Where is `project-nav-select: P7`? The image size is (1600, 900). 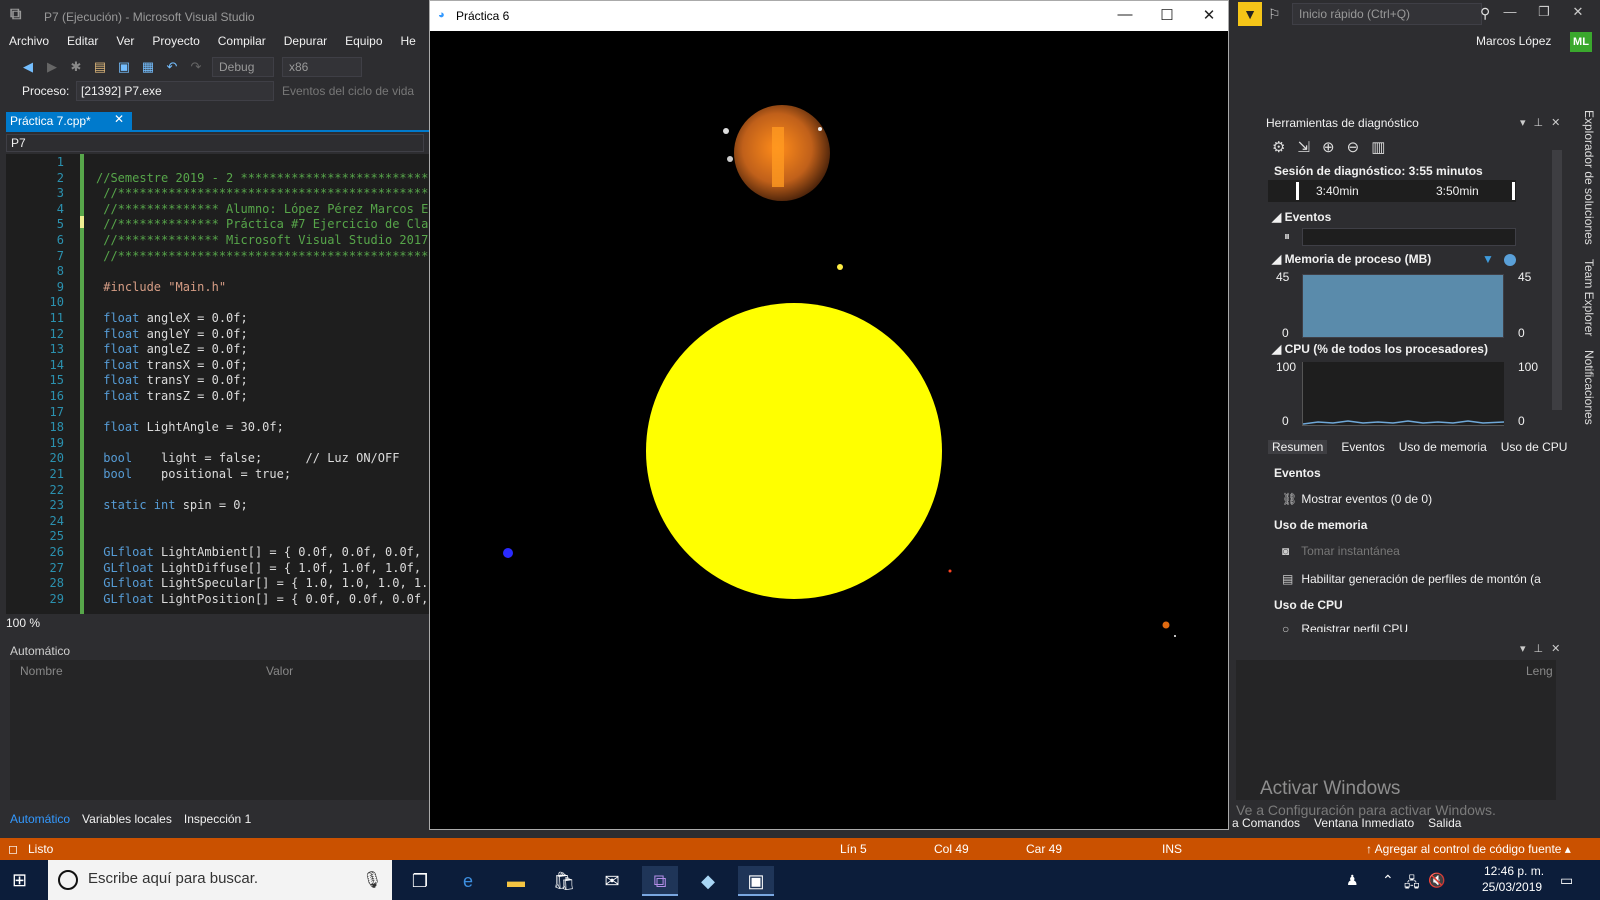
project-nav-select: P7 is located at coordinates (215, 143).